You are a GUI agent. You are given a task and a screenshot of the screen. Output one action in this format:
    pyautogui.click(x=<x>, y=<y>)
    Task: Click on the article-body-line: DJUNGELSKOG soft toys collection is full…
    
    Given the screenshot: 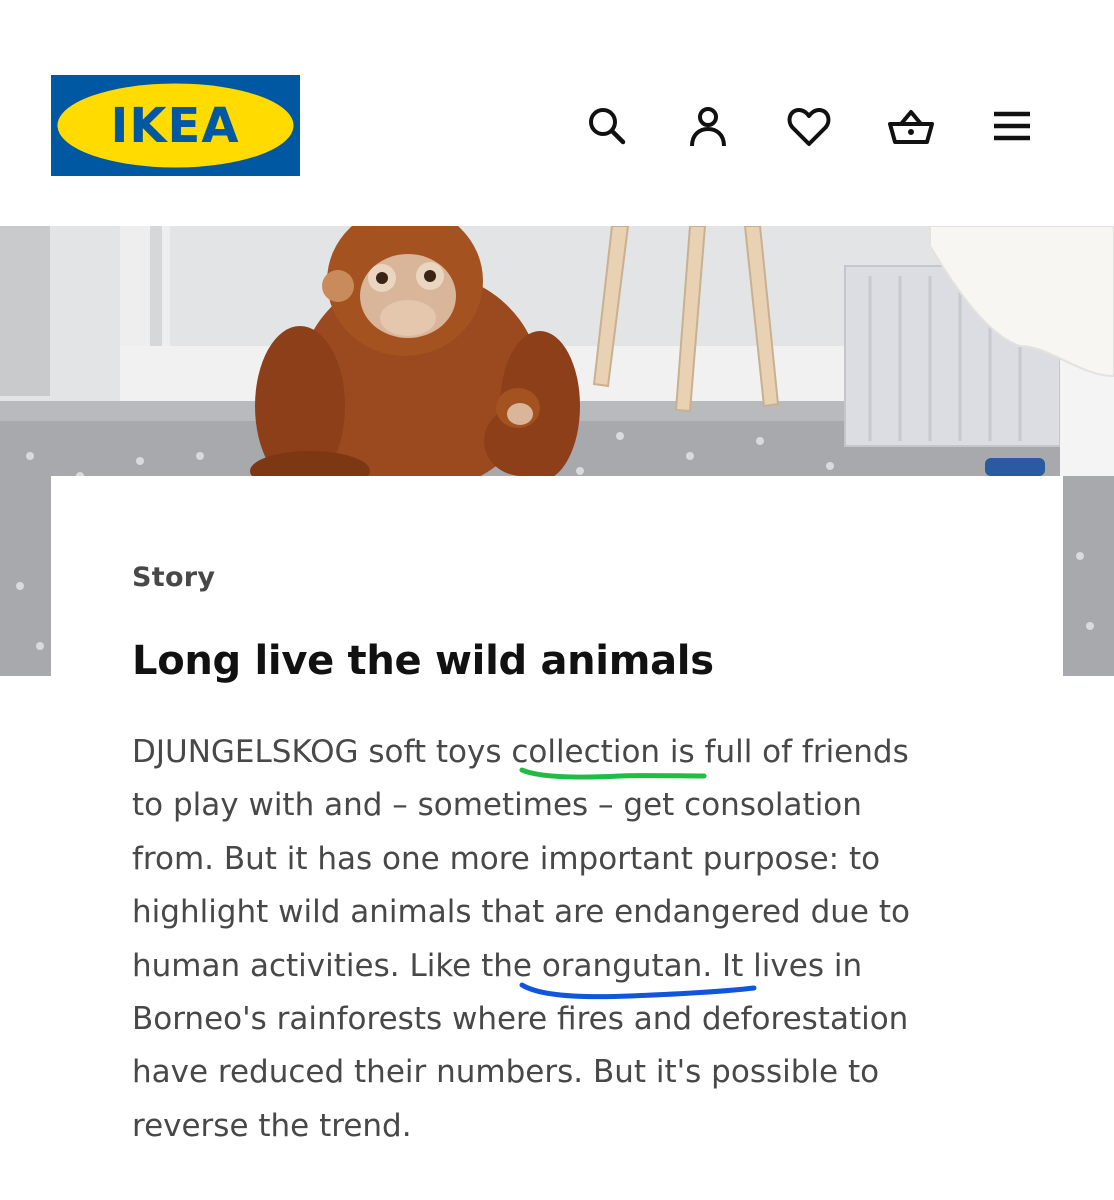 What is the action you would take?
    pyautogui.click(x=520, y=752)
    